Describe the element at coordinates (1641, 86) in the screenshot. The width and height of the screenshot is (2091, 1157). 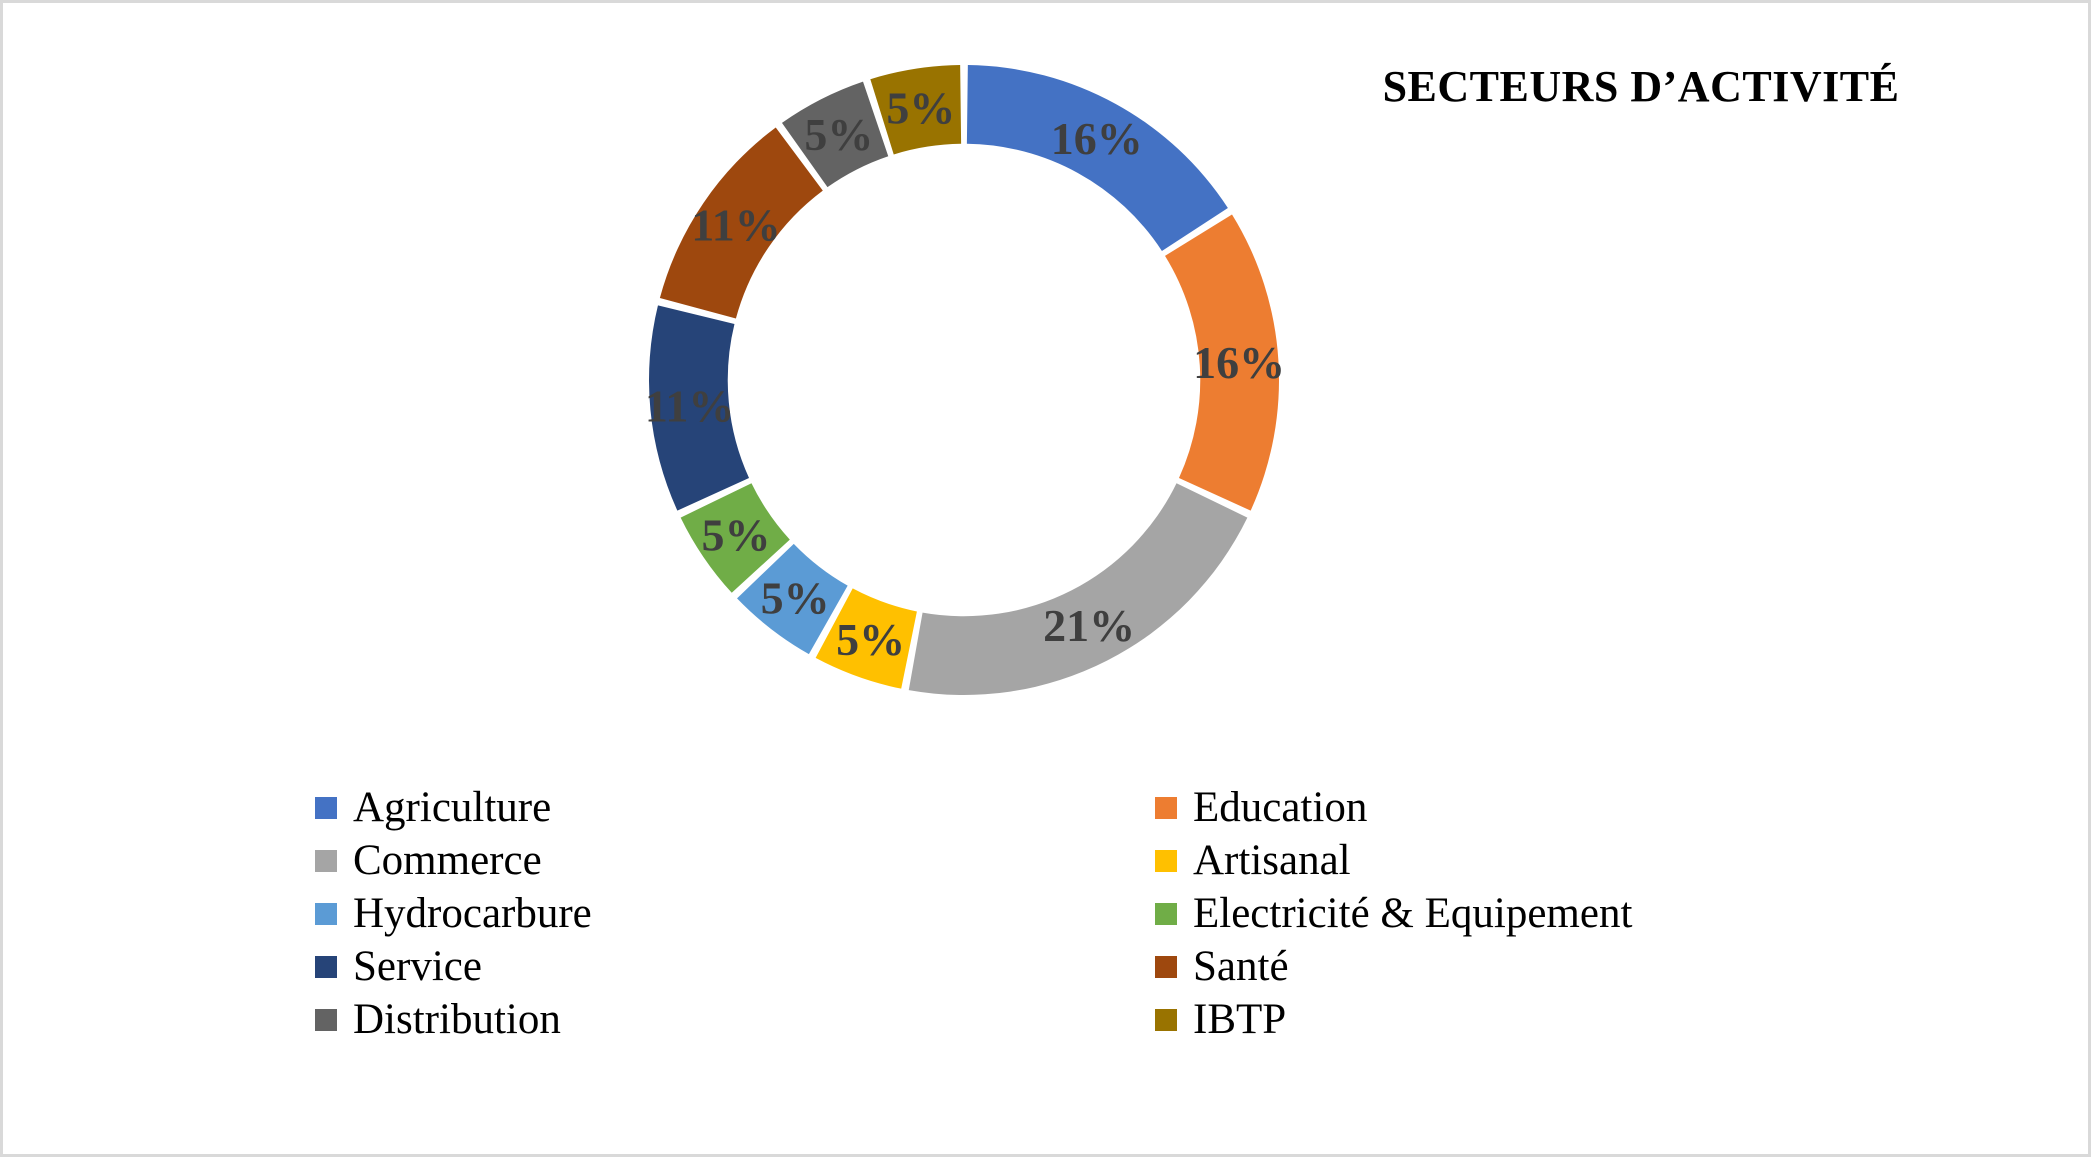
I see `page-title: SECTEURS D’ACTIVITÉ` at that location.